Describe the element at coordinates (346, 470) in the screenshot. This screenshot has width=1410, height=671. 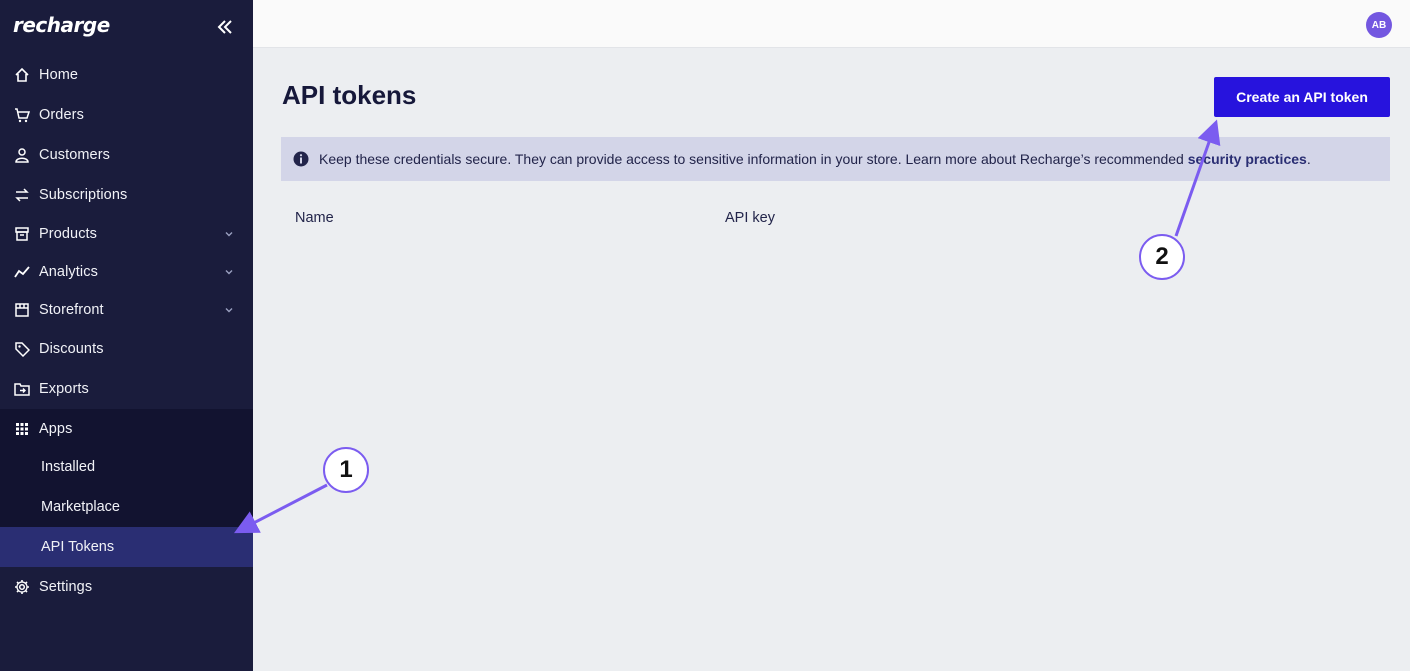
I see `annotation-badge-1: 1` at that location.